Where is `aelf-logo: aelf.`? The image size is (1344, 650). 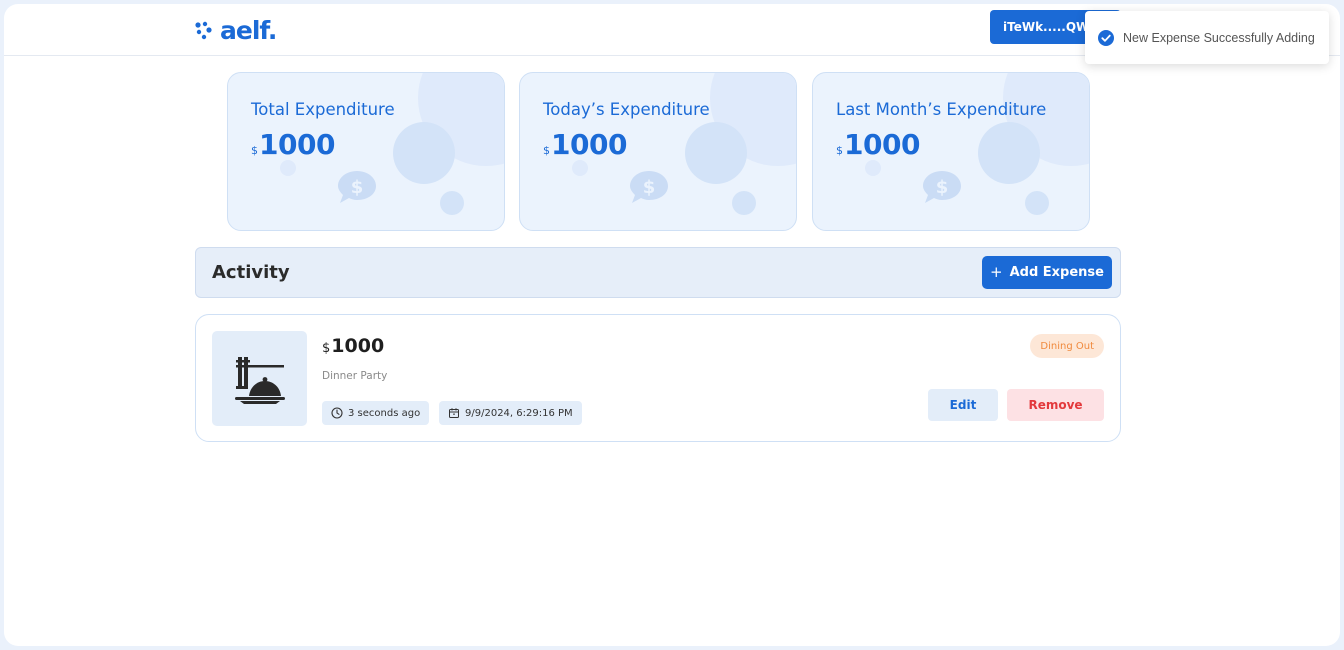 aelf-logo: aelf. is located at coordinates (235, 30).